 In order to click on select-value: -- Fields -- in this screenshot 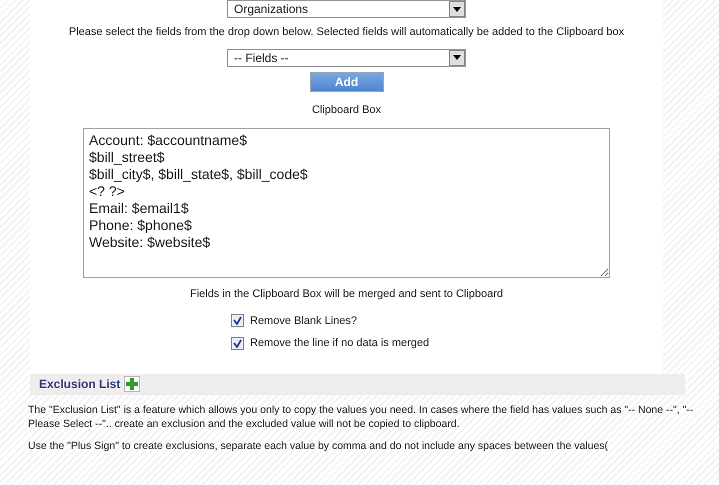, I will do `click(261, 58)`.